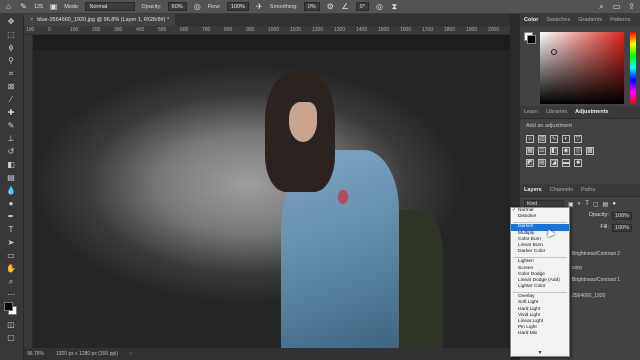 This screenshot has height=360, width=640. What do you see at coordinates (53, 6) in the screenshot?
I see `brush-settings-icon: ▣` at bounding box center [53, 6].